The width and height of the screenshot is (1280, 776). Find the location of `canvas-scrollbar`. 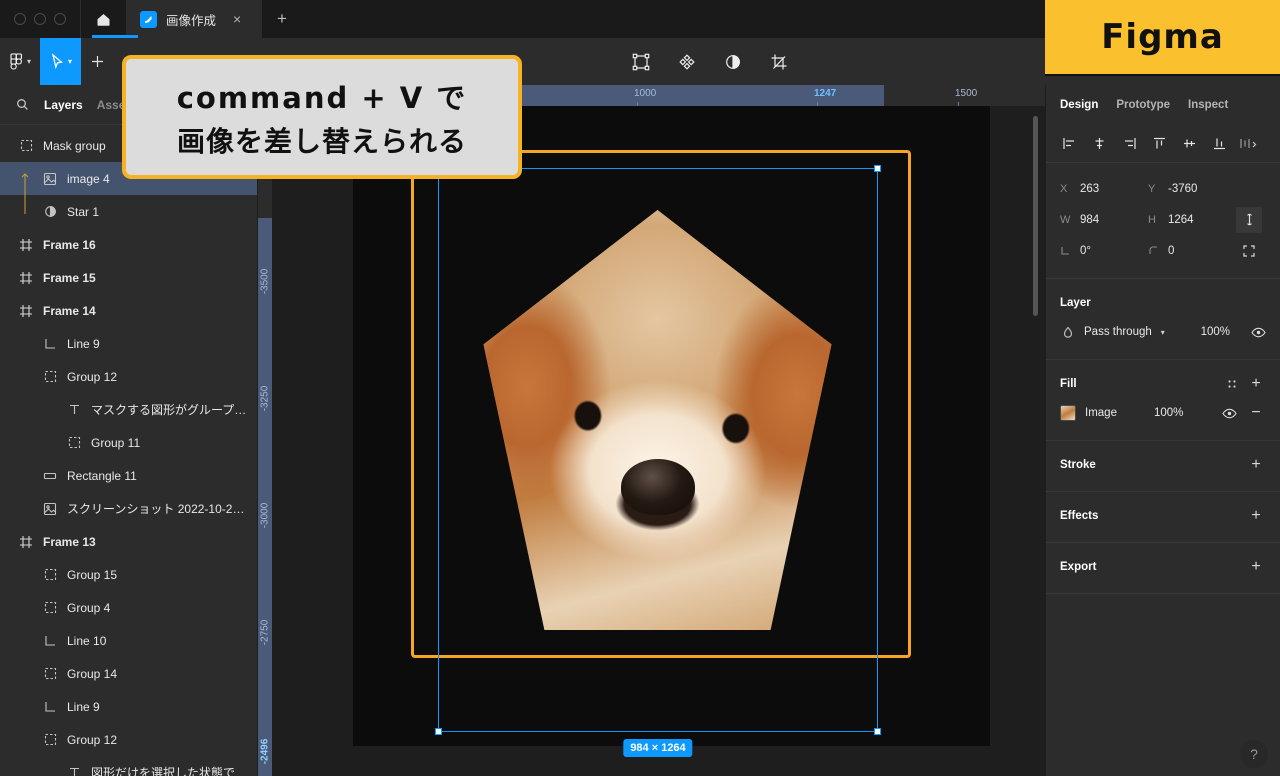

canvas-scrollbar is located at coordinates (1035, 216).